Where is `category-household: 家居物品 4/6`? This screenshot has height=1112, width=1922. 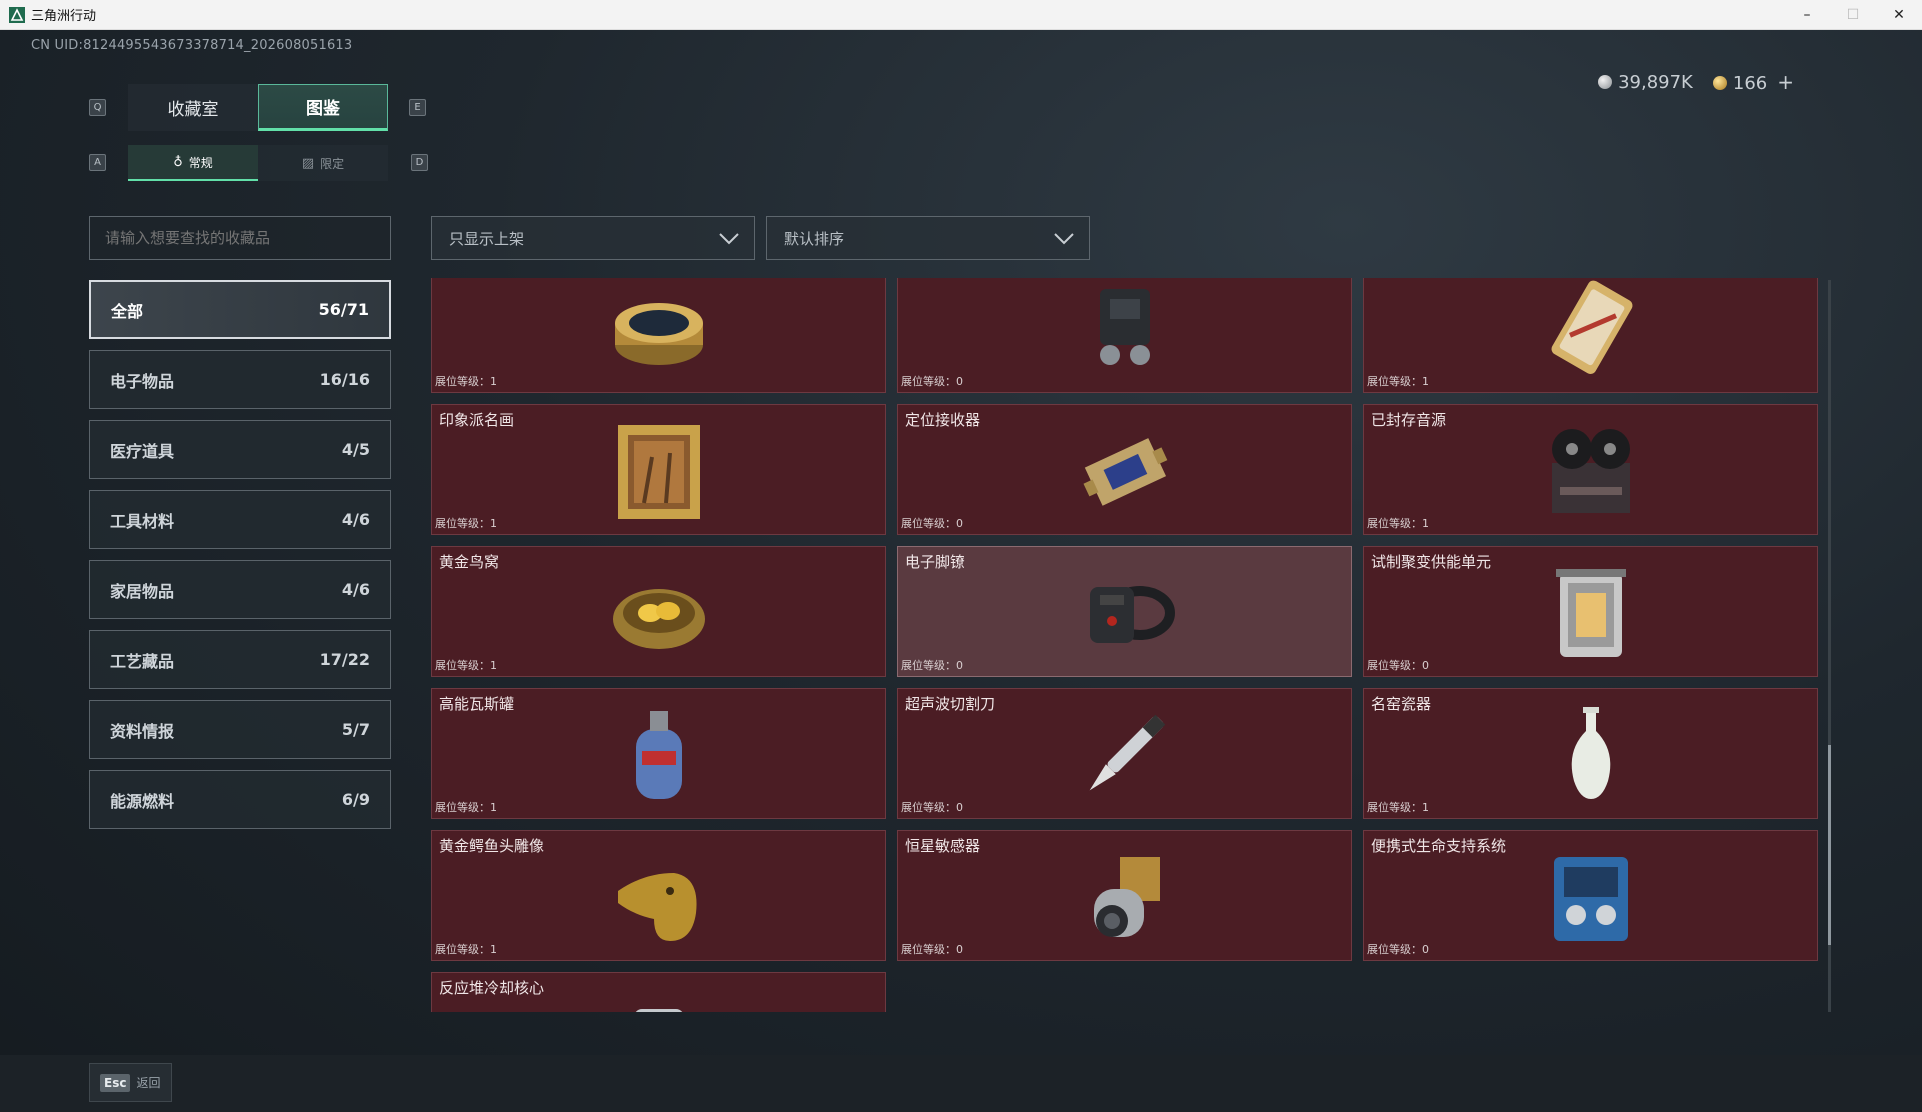
category-household: 家居物品 4/6 is located at coordinates (240, 589).